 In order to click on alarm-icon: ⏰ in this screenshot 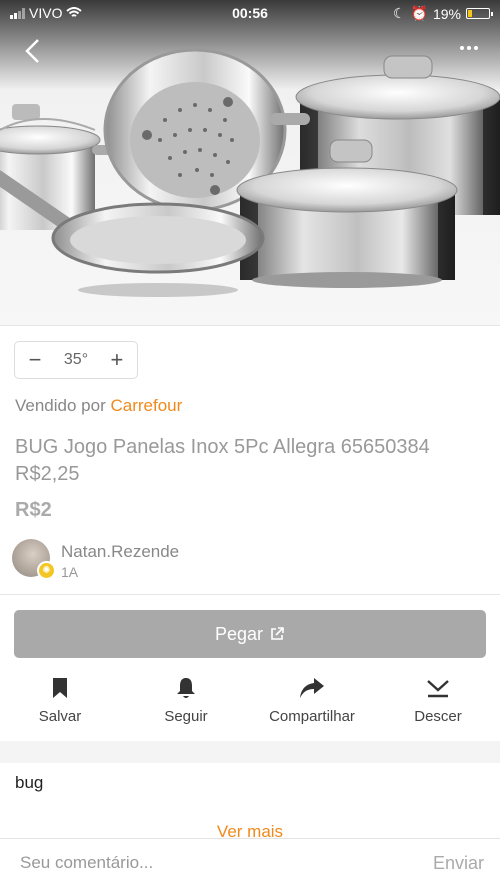, I will do `click(419, 13)`.